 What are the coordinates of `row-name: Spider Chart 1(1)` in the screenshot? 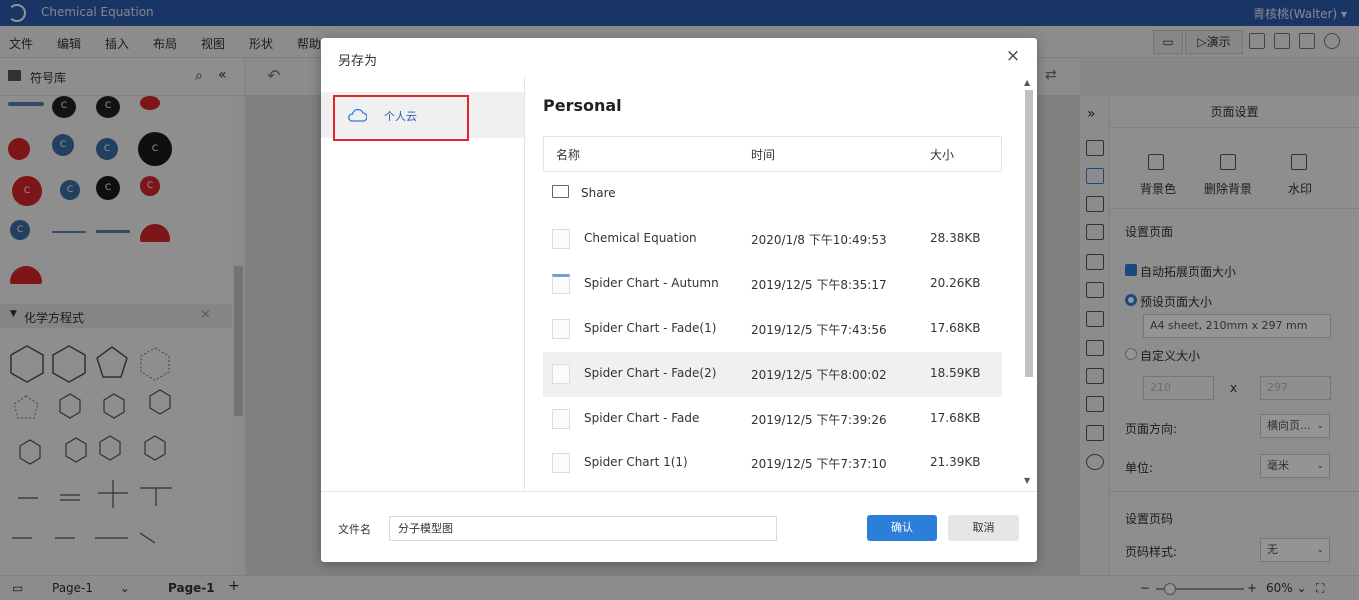 It's located at (636, 462).